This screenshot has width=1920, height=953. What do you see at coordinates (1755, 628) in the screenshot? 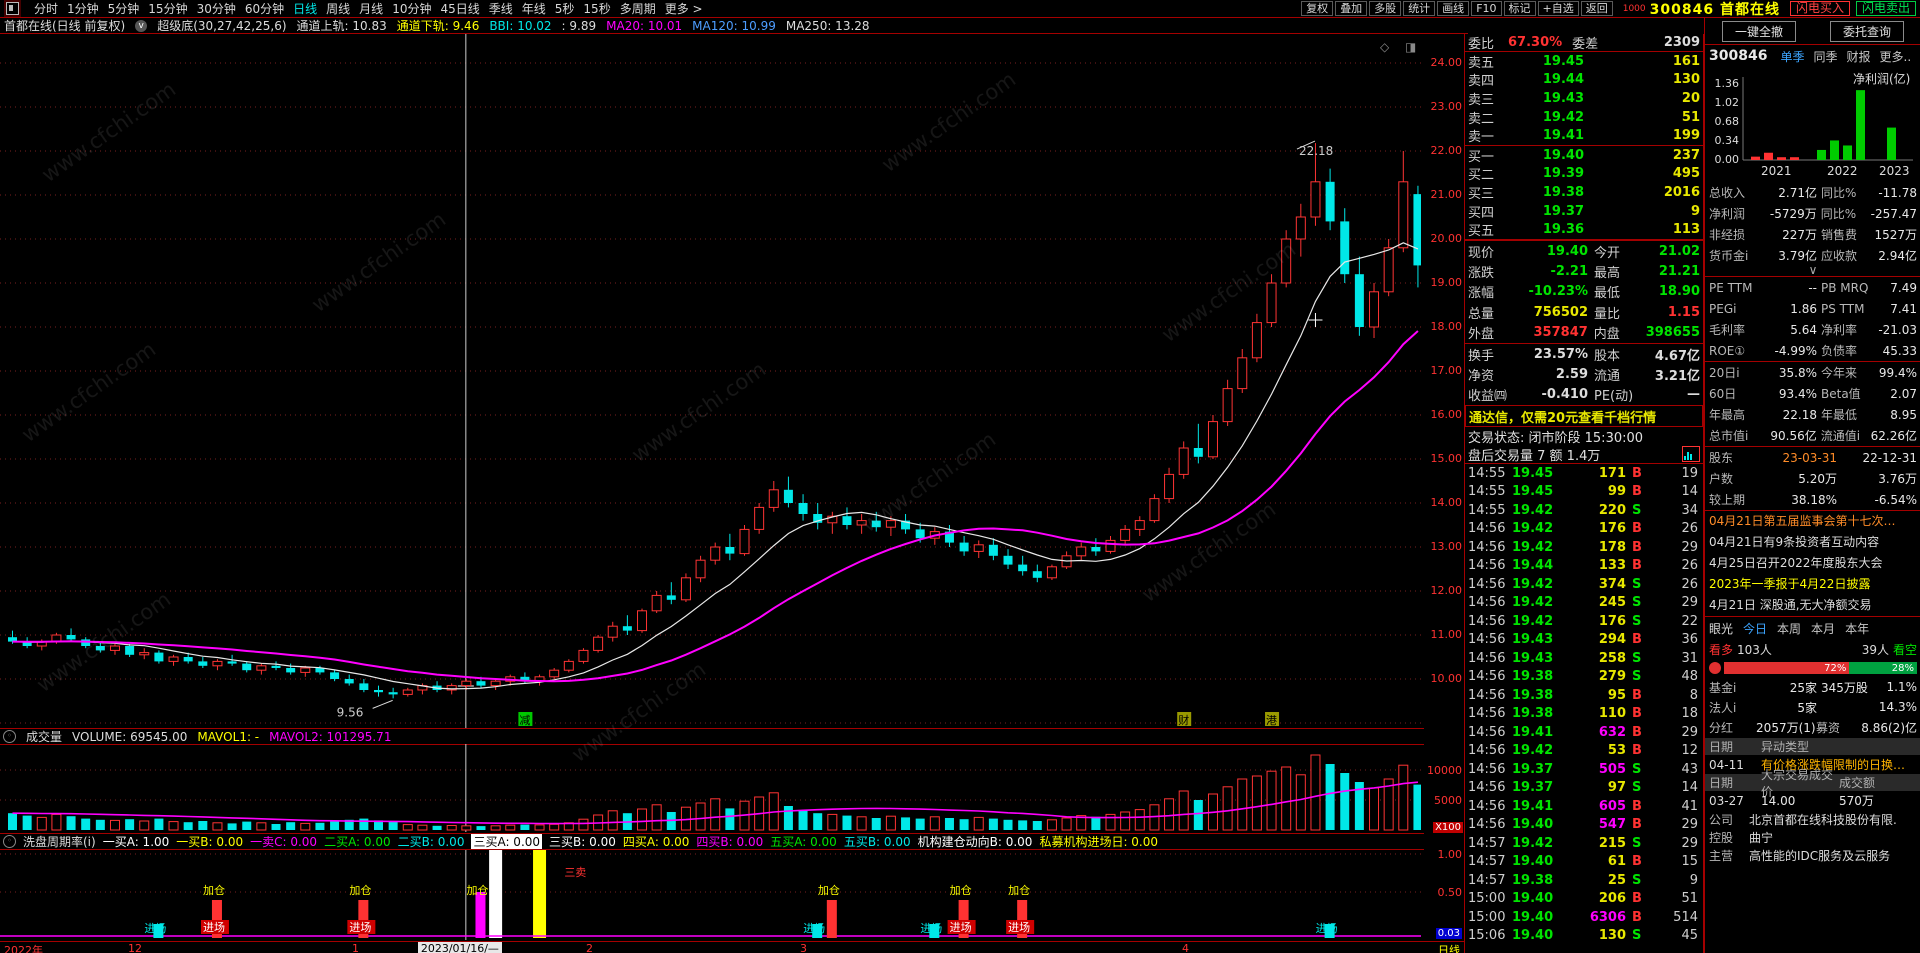
I see `eye-tab-今日: 今日` at bounding box center [1755, 628].